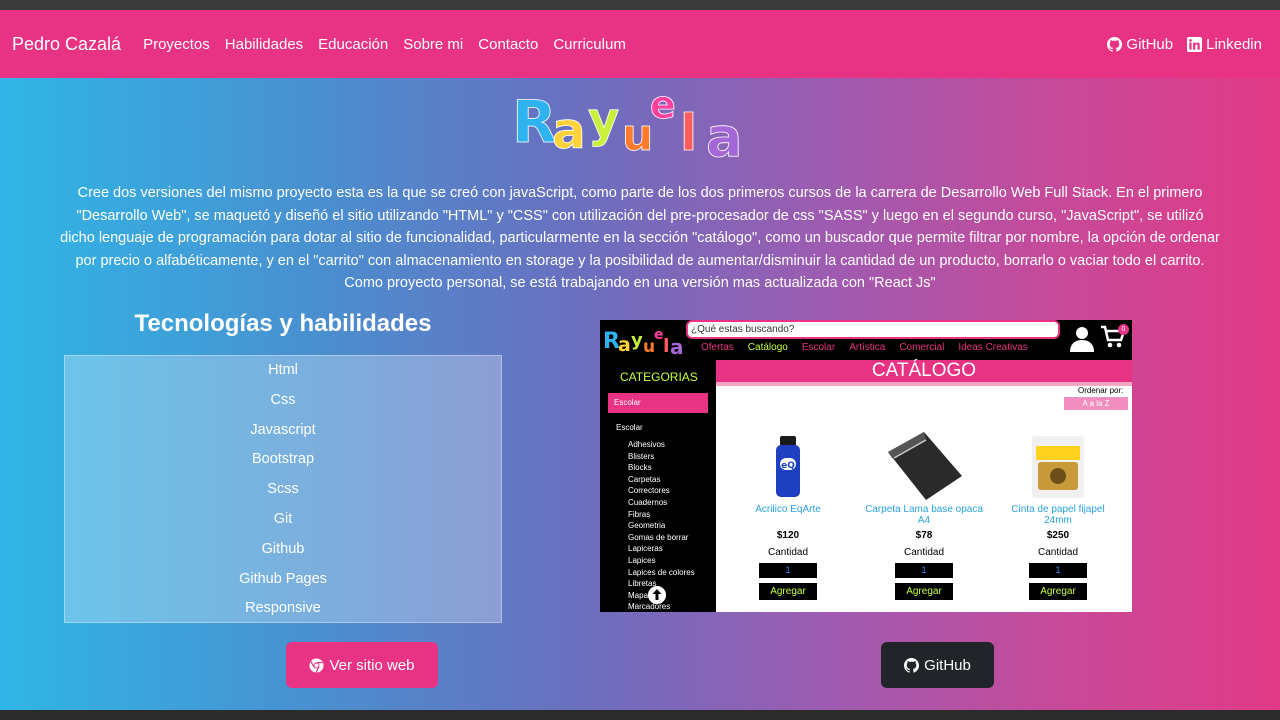 Image resolution: width=1280 pixels, height=720 pixels. Describe the element at coordinates (283, 399) in the screenshot. I see `skill-item: Css` at that location.